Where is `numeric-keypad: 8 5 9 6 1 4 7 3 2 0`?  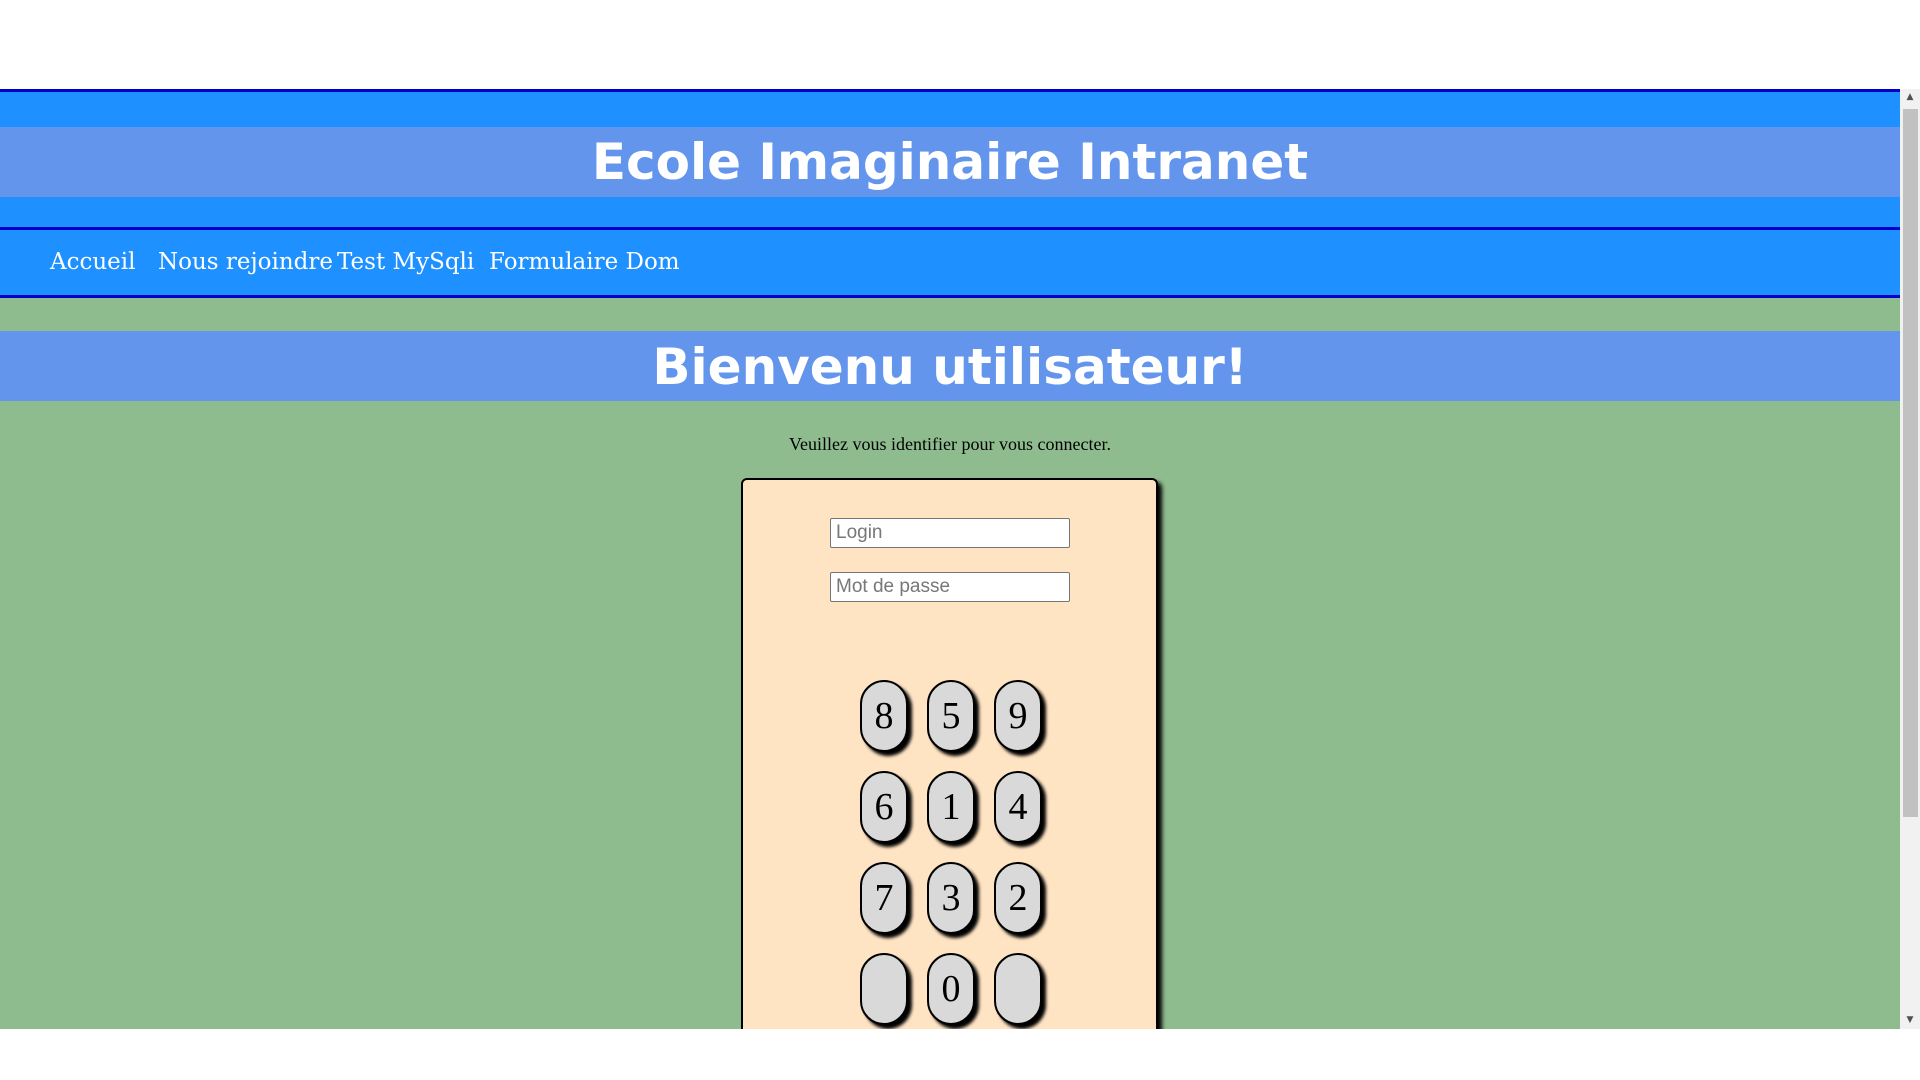 numeric-keypad: 8 5 9 6 1 4 7 3 2 0 is located at coordinates (951, 754).